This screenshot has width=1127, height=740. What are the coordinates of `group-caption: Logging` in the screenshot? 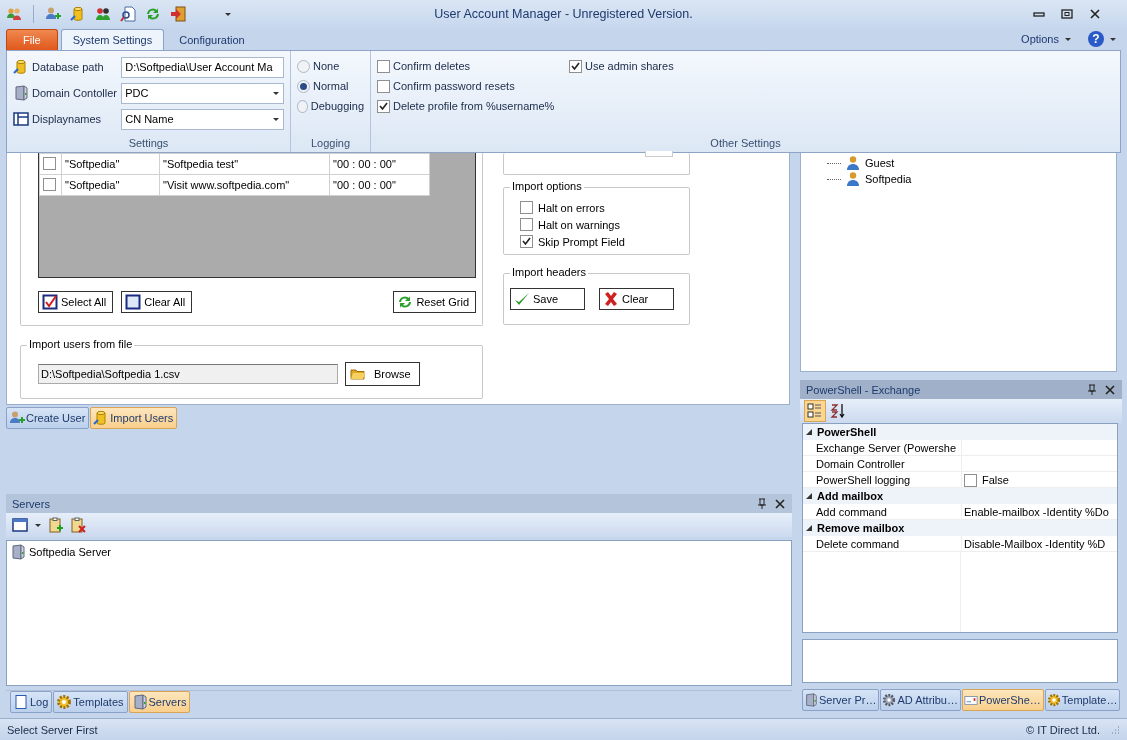 It's located at (330, 143).